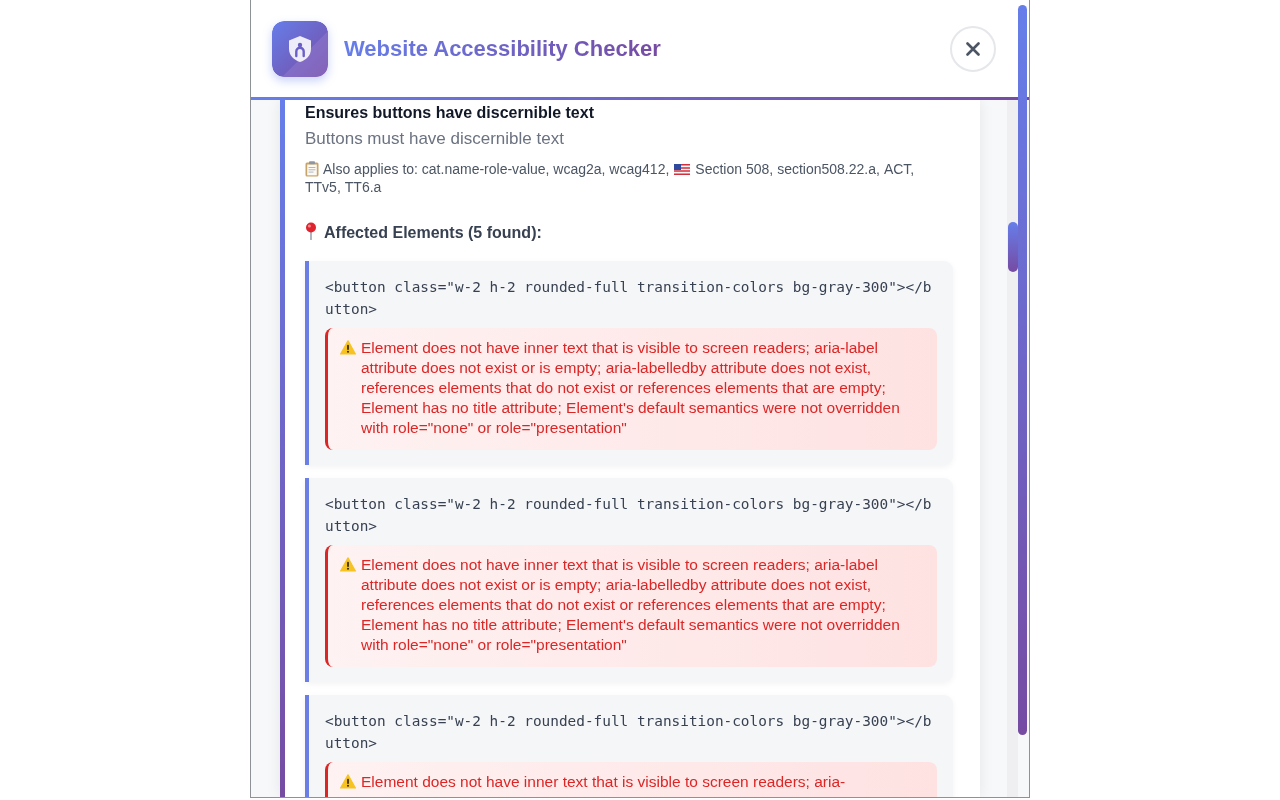 The width and height of the screenshot is (1280, 800). I want to click on standard-name: ACT,, so click(899, 169).